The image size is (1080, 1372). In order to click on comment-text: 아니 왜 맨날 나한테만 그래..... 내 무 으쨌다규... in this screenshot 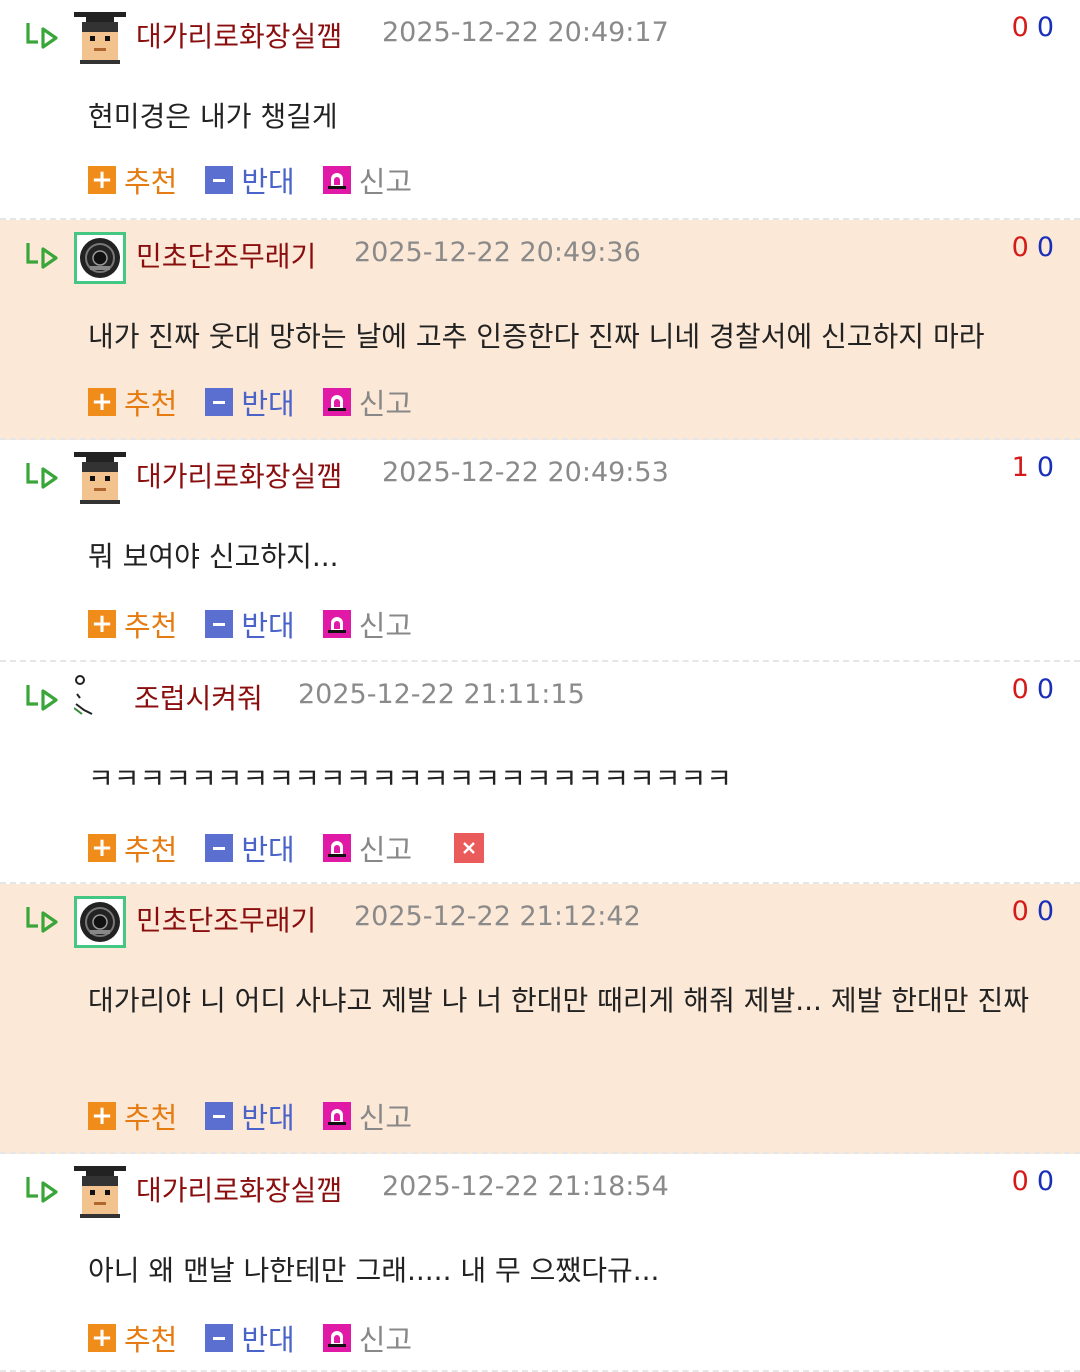, I will do `click(374, 1270)`.